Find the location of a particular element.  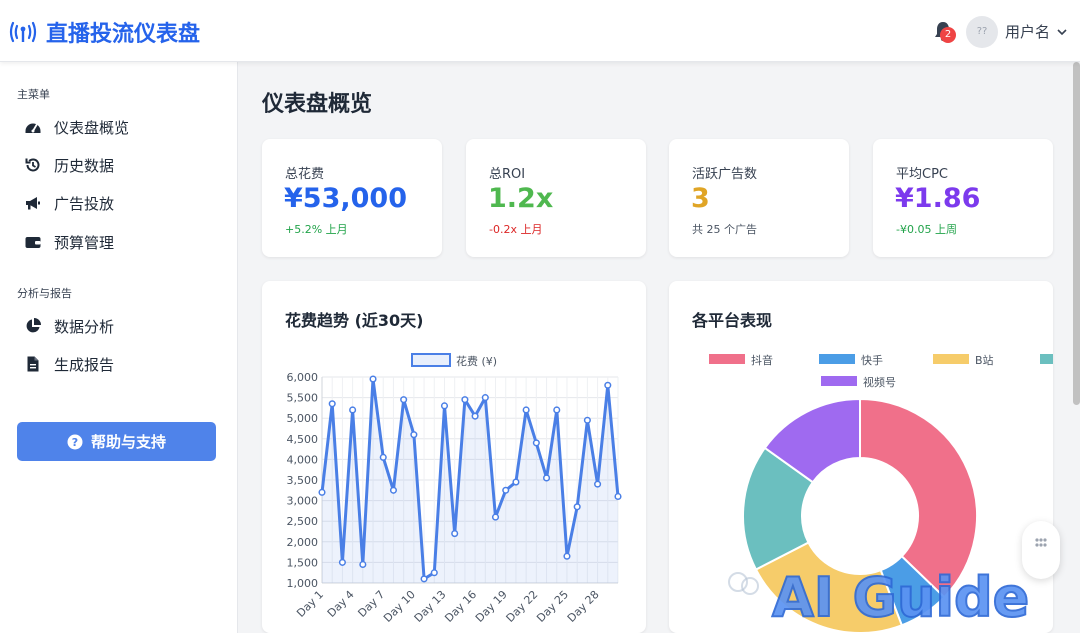

sidebar-section-main: 主菜单 is located at coordinates (33, 94).